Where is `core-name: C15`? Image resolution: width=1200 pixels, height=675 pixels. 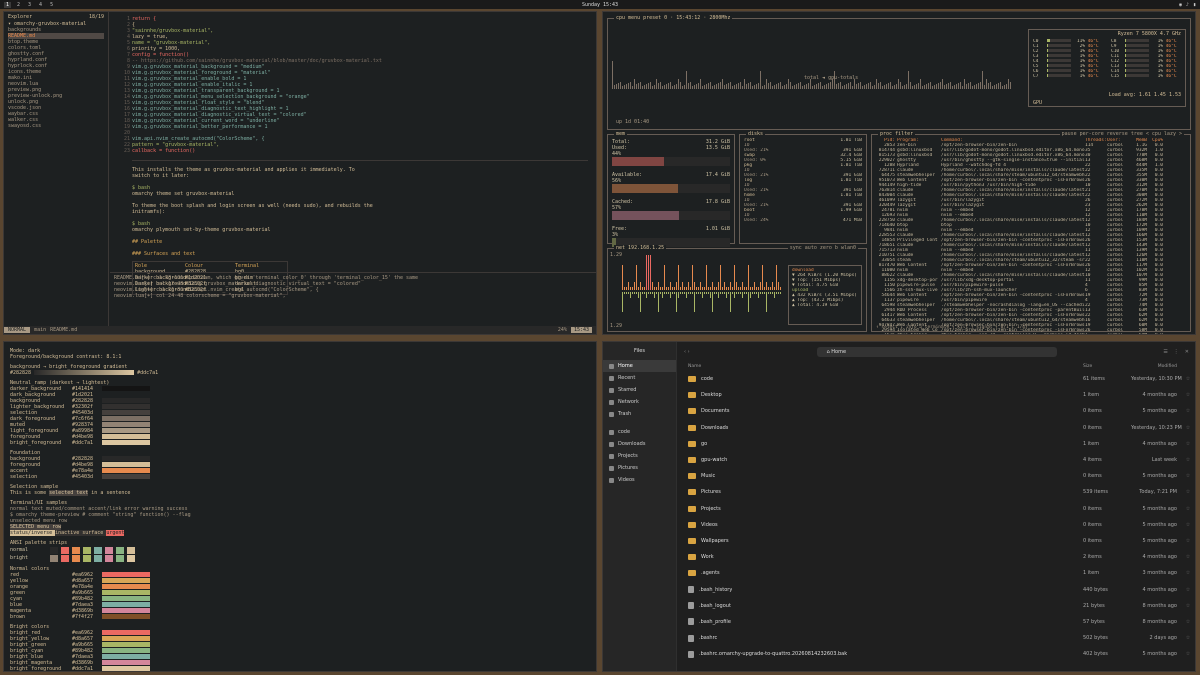
core-name: C15 is located at coordinates (1115, 76).